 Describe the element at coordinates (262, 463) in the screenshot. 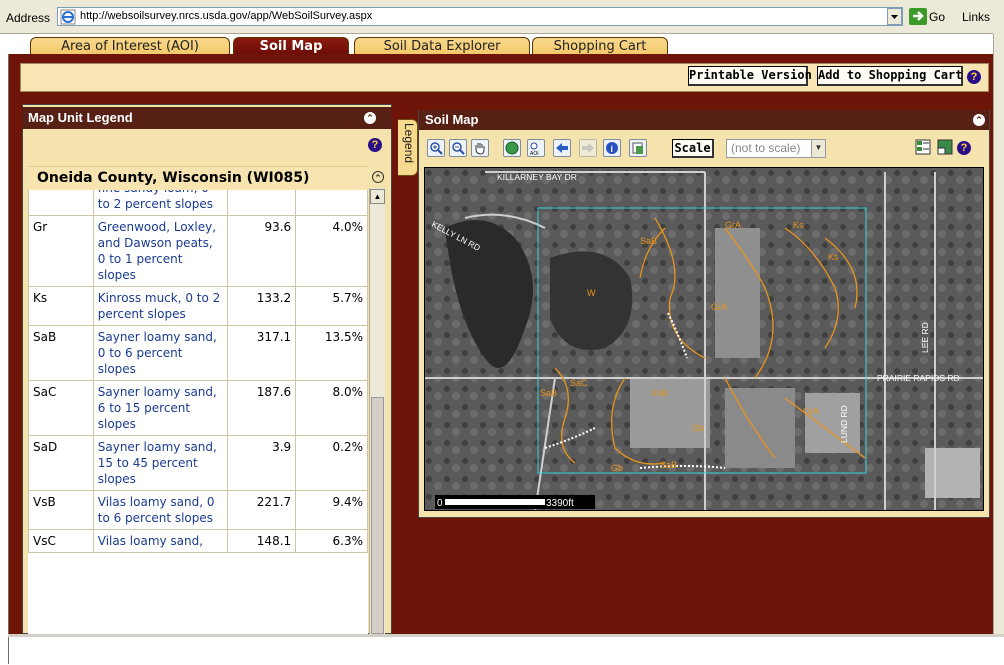

I see `acres-in-aoi: 3.9` at that location.